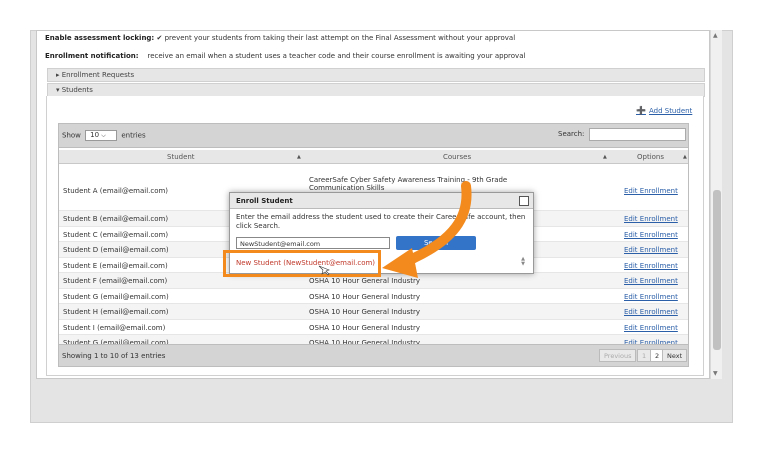 Image resolution: width=760 pixels, height=453 pixels. I want to click on mouse-cursor-icon, so click(324, 270).